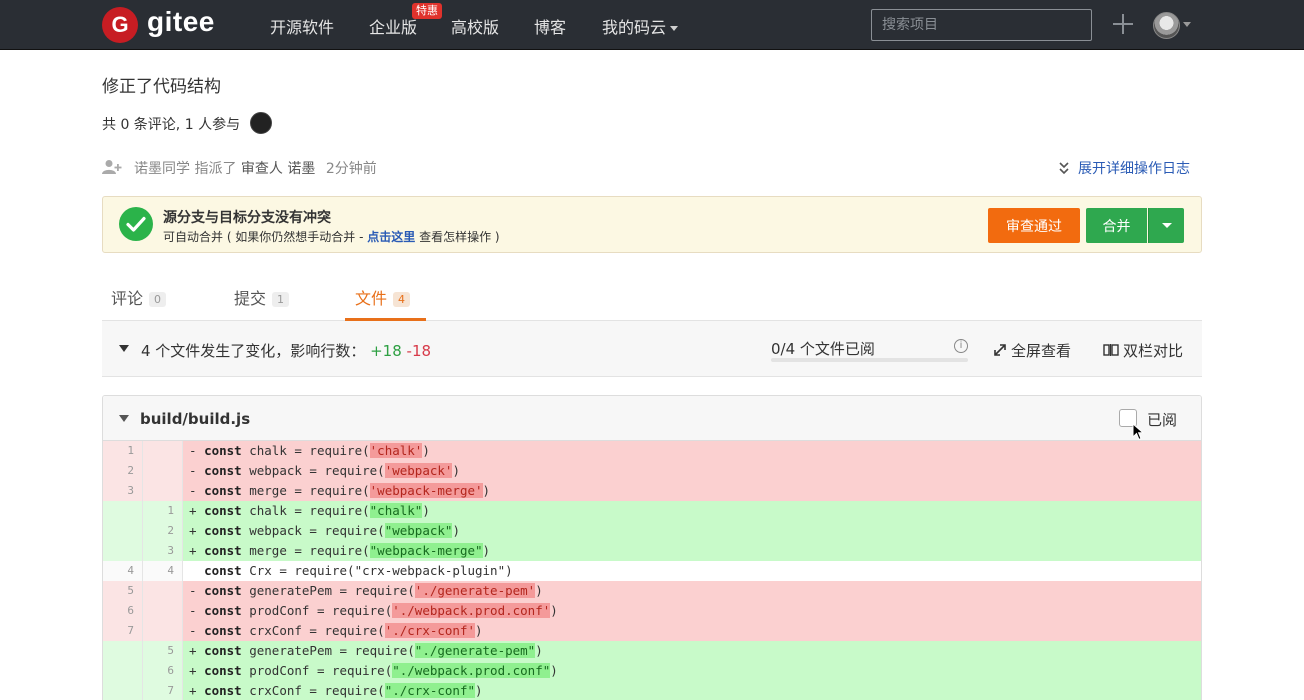 This screenshot has width=1304, height=700. Describe the element at coordinates (1123, 24) in the screenshot. I see `plus-icon` at that location.